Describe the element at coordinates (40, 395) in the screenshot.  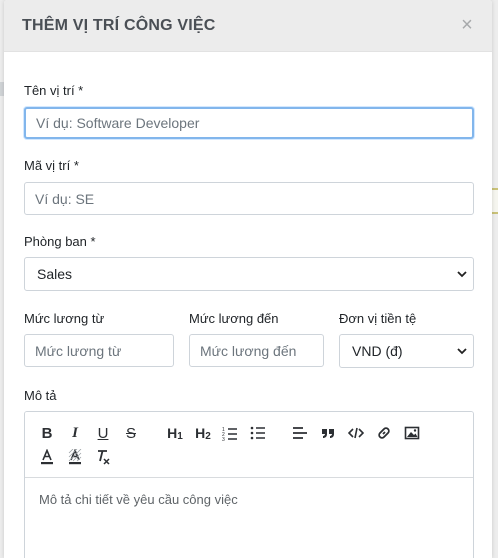
I see `description-label: Mô tả` at that location.